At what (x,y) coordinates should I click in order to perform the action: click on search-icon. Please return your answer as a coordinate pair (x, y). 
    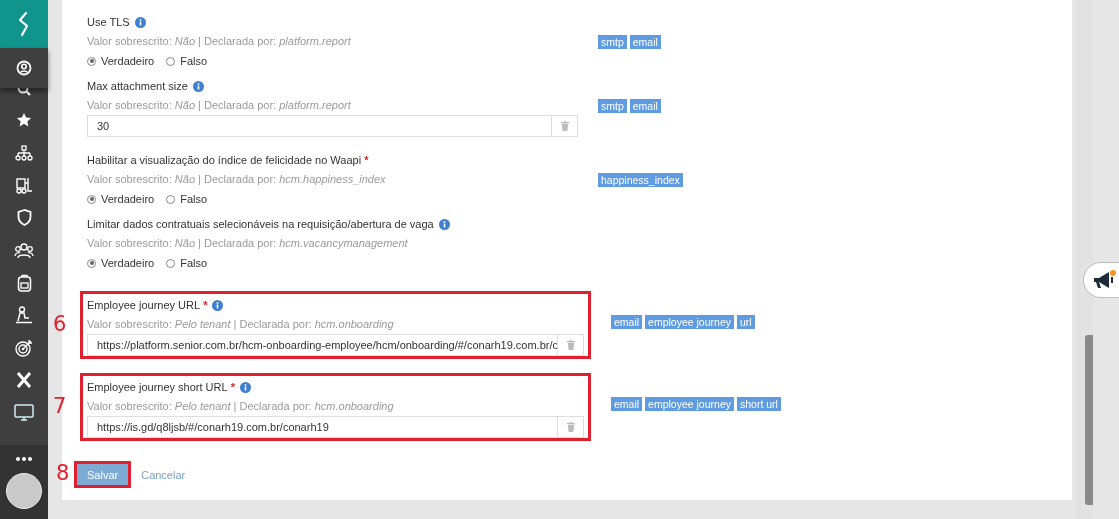
    Looking at the image, I should click on (24, 92).